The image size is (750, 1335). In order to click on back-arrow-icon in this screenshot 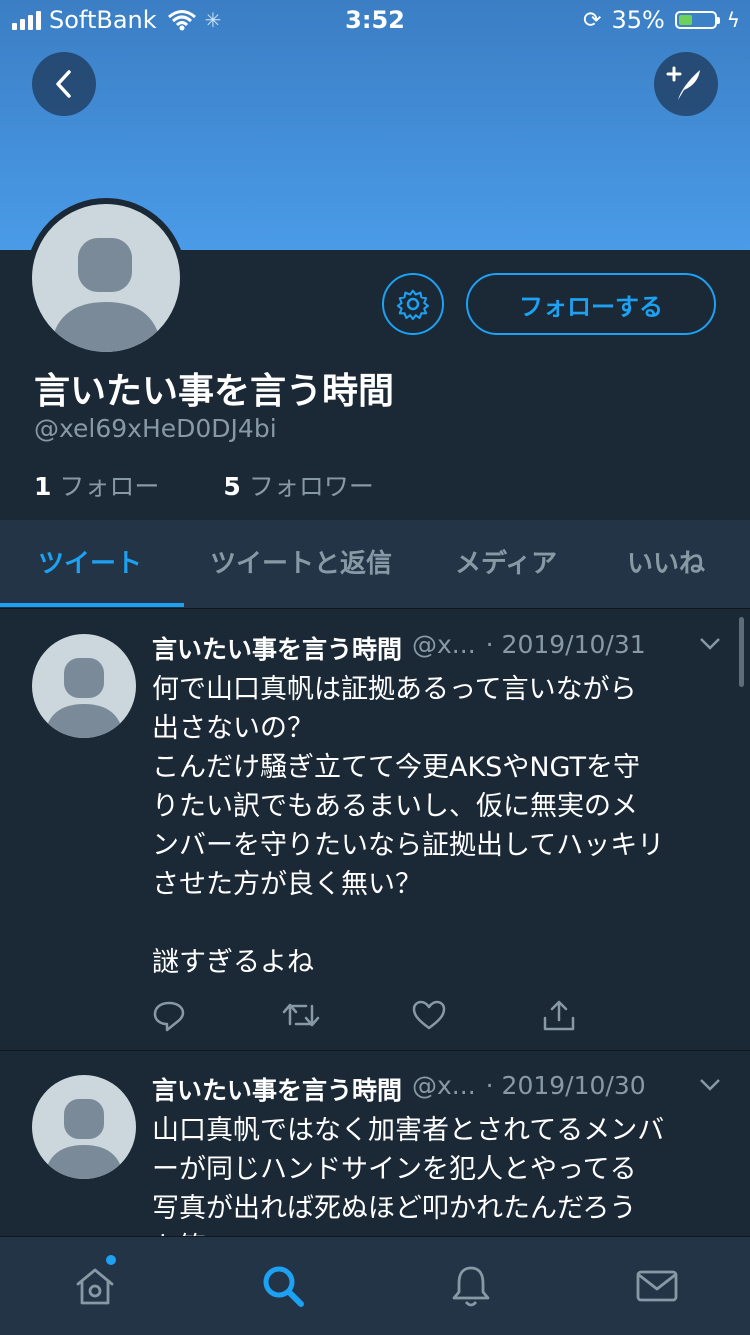, I will do `click(63, 84)`.